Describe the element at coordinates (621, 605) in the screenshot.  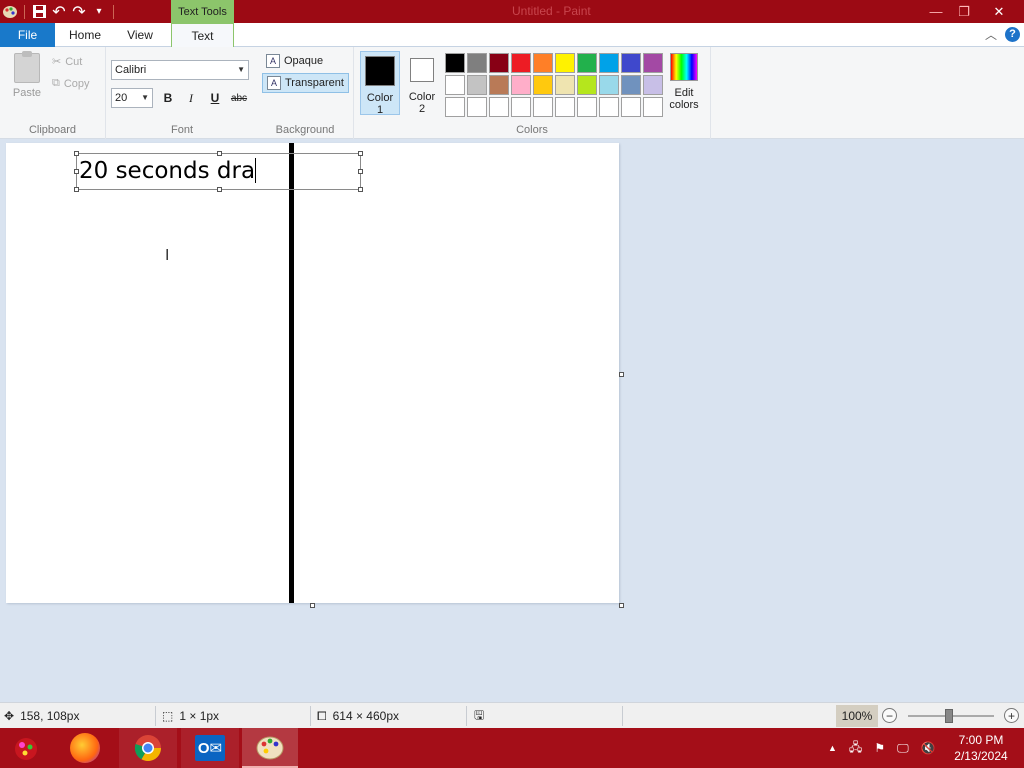
I see `canvas-resize-handle-corner` at that location.